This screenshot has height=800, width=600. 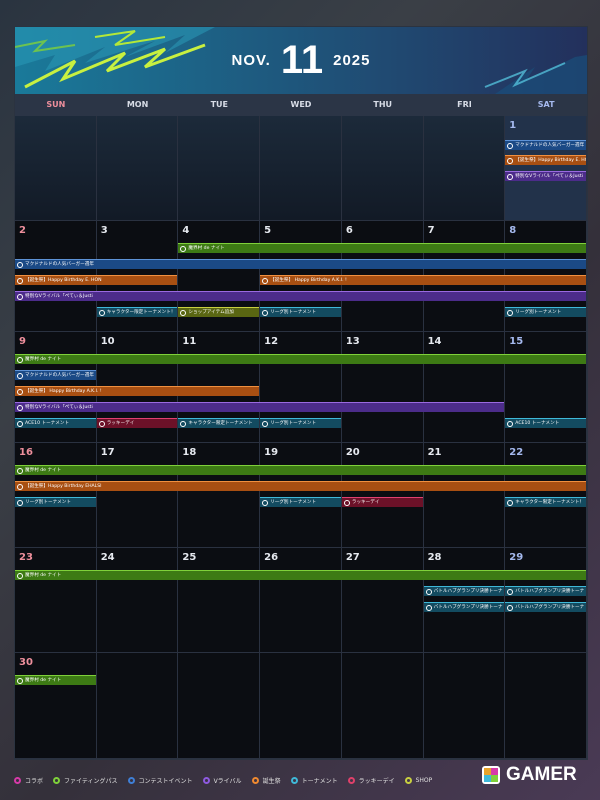 What do you see at coordinates (301, 495) in the screenshot?
I see `day-cell: 19` at bounding box center [301, 495].